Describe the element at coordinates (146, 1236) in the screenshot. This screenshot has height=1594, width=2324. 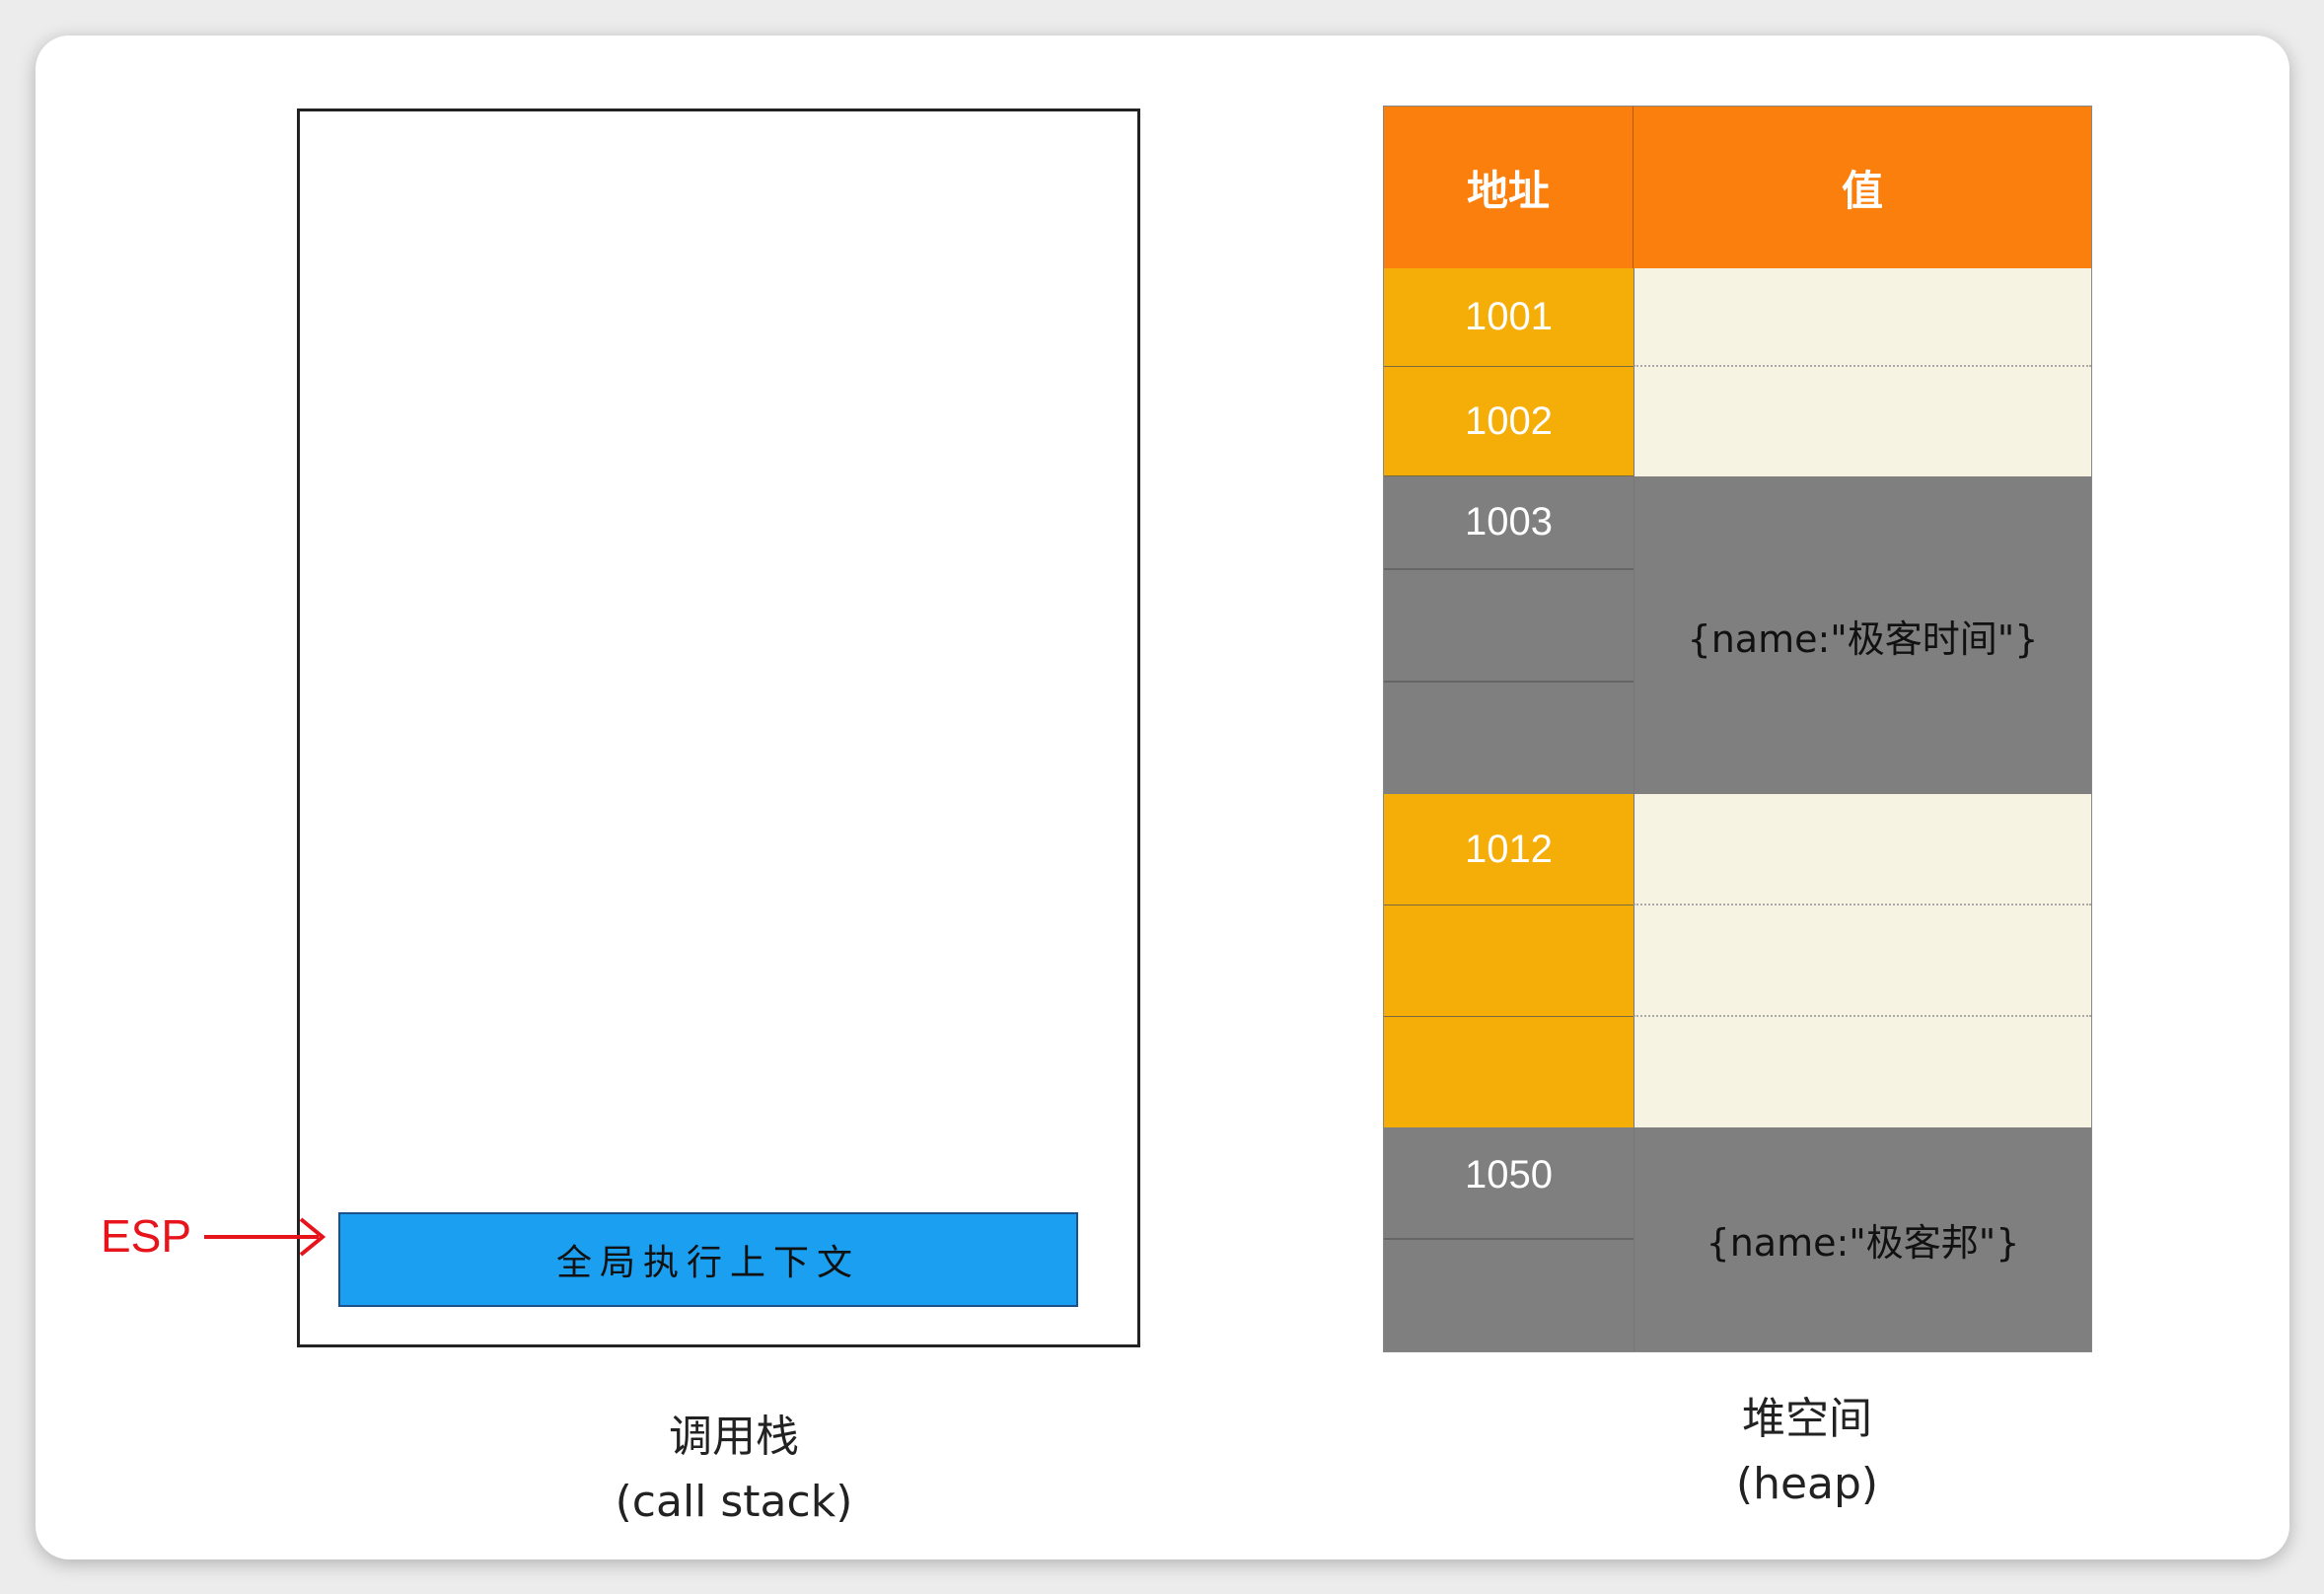
I see `esp-label: ESP` at that location.